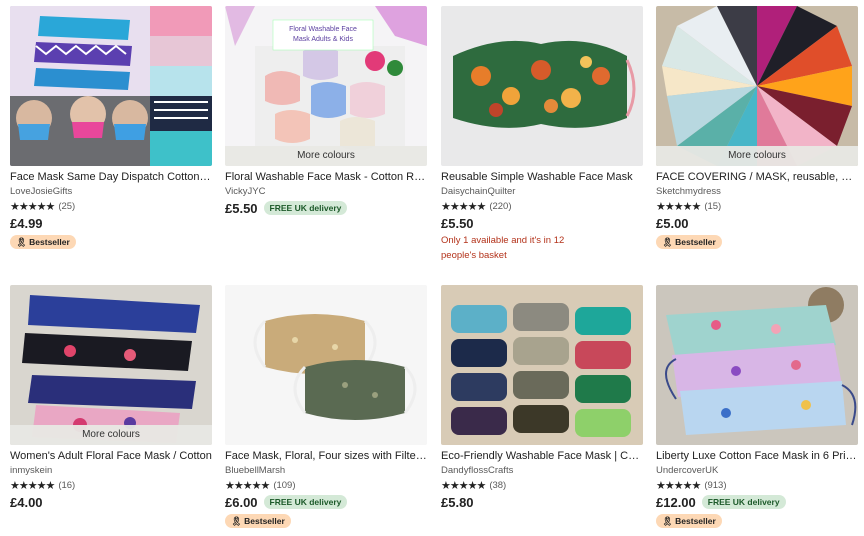 The width and height of the screenshot is (864, 536). What do you see at coordinates (687, 470) in the screenshot?
I see `shop-name: UndercoverUK` at bounding box center [687, 470].